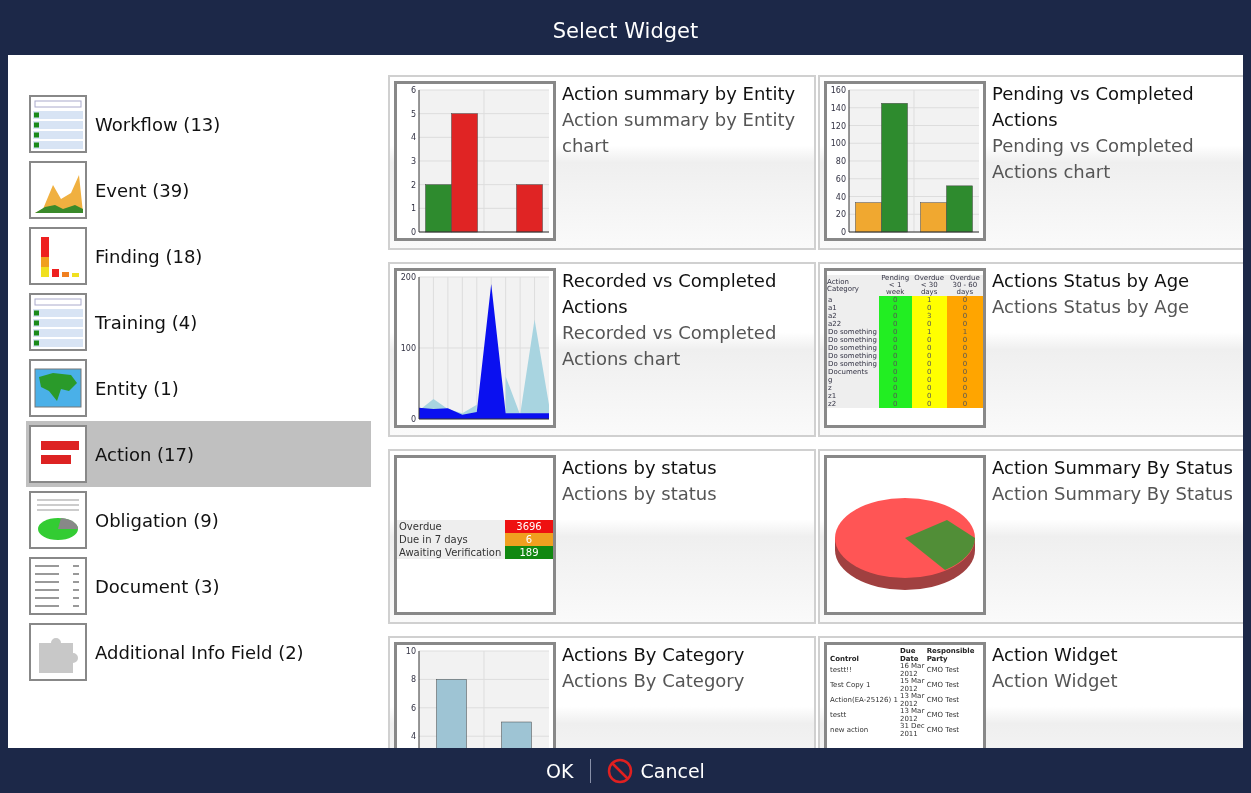 This screenshot has height=793, width=1251. I want to click on widget-card: 0 100 200 Recorded vs Completed Actions Recorded vs Completed Actions chart, so click(602, 349).